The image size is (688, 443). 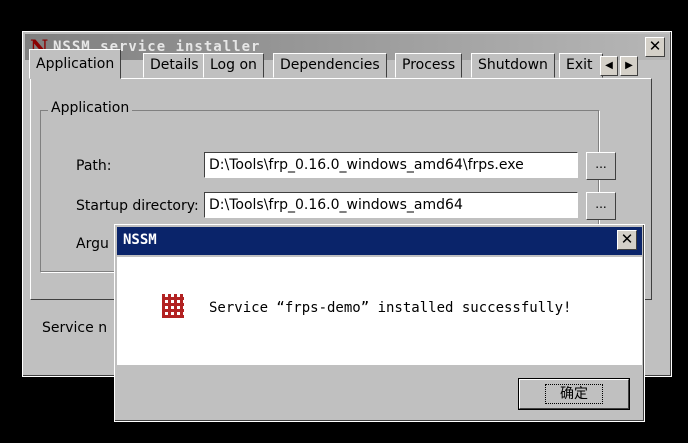 I want to click on tab-exit: Exit, so click(x=581, y=65).